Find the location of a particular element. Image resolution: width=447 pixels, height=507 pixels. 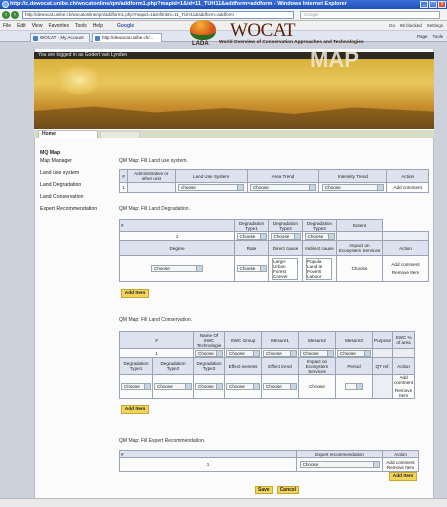

forward-icon: › is located at coordinates (15, 15).